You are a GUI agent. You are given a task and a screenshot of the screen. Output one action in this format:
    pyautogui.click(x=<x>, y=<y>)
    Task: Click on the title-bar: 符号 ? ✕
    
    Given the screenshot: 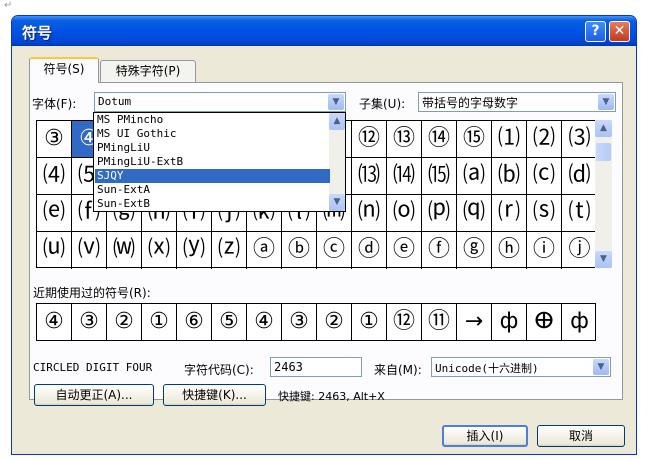 What is the action you would take?
    pyautogui.click(x=324, y=31)
    